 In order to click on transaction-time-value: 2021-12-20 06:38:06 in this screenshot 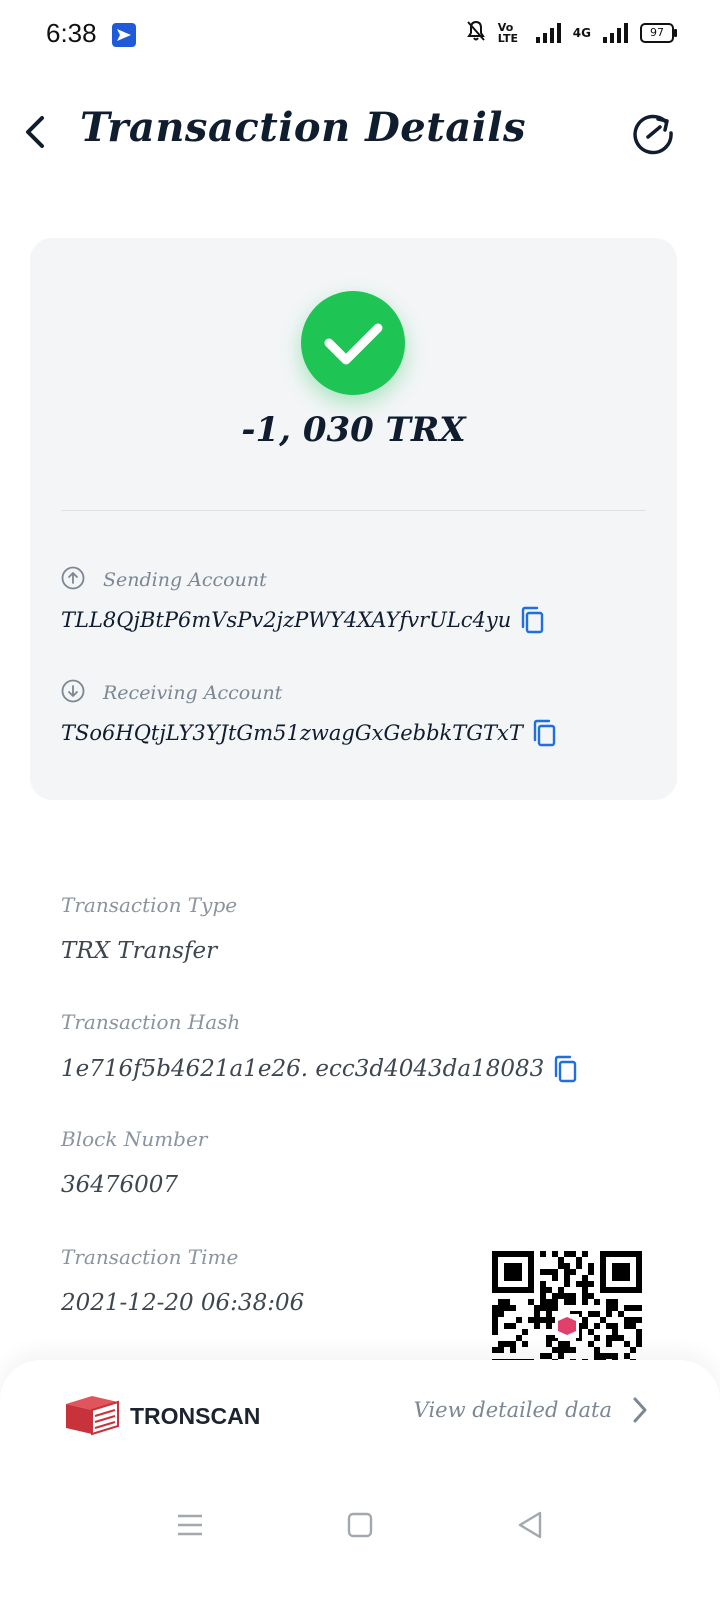, I will do `click(183, 1303)`.